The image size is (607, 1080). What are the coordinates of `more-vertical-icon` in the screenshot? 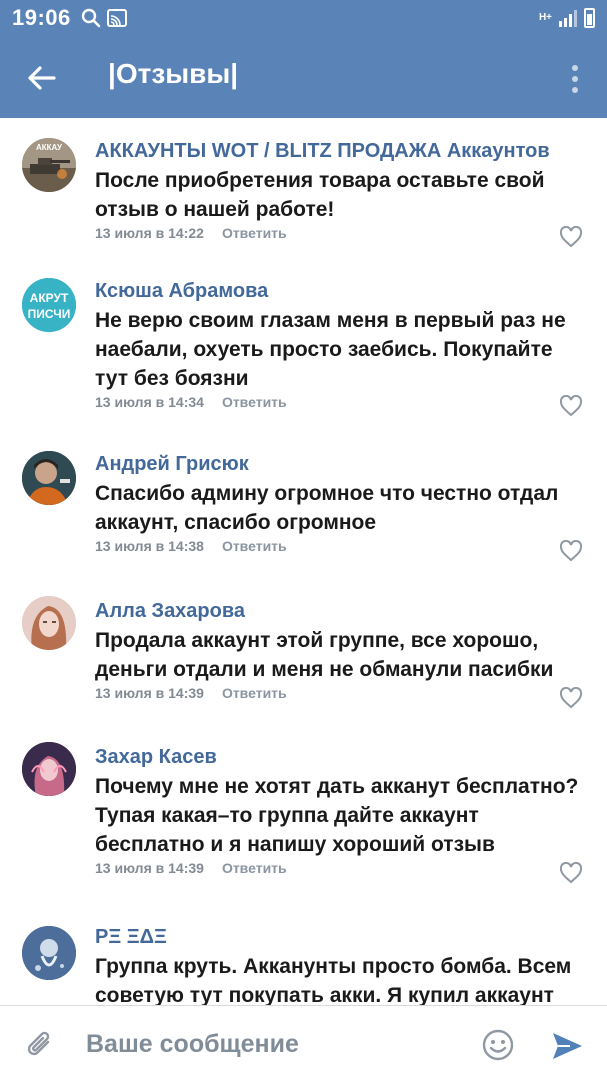 It's located at (575, 79).